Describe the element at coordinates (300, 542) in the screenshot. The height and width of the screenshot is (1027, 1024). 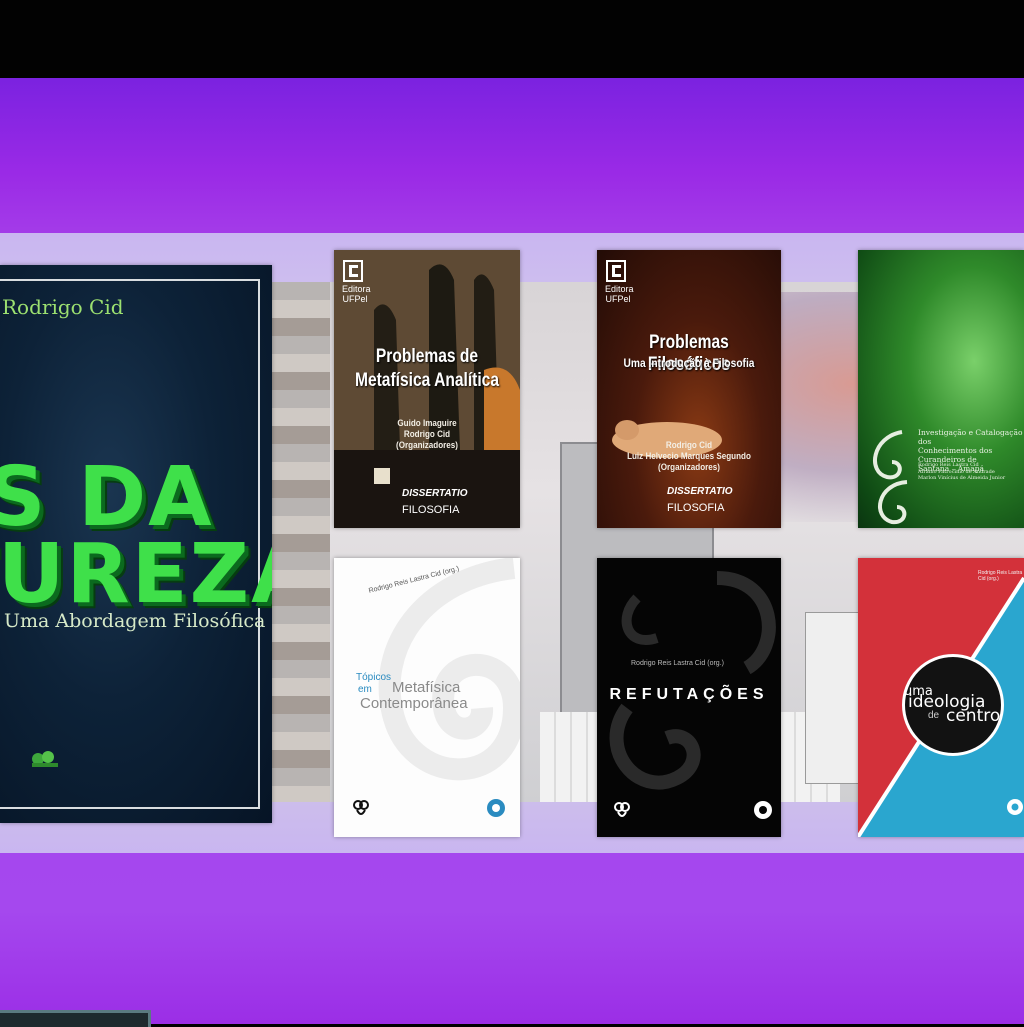
I see `bookshelf-stack` at that location.